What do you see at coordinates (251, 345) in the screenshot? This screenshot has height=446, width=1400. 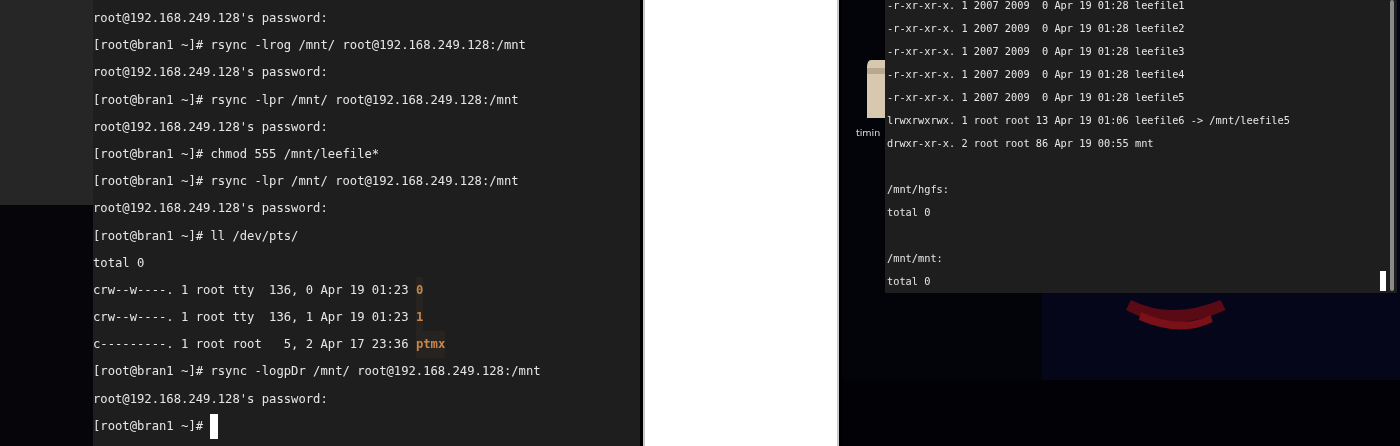 I see `terminal-line: c---------. 1 root root 5, 2 Apr 17 23:36` at bounding box center [251, 345].